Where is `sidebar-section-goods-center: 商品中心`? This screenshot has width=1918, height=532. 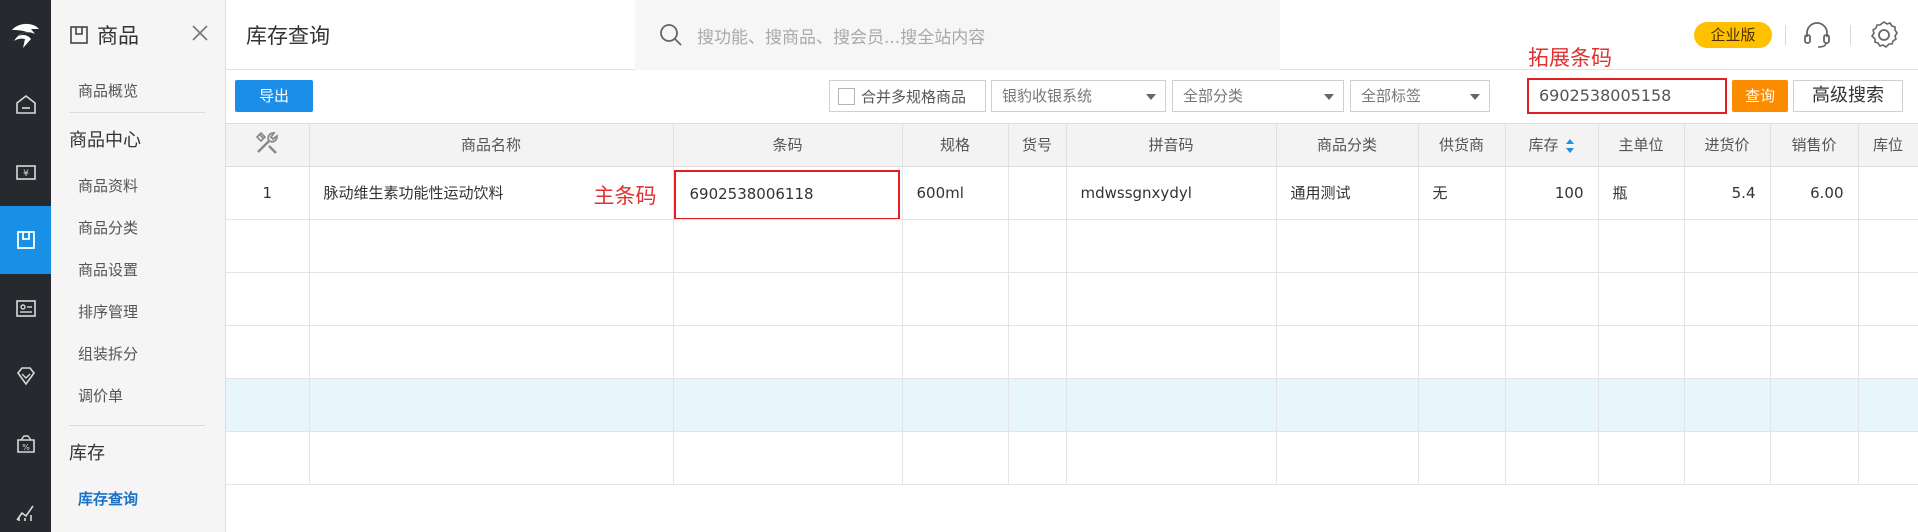 sidebar-section-goods-center: 商品中心 is located at coordinates (105, 140).